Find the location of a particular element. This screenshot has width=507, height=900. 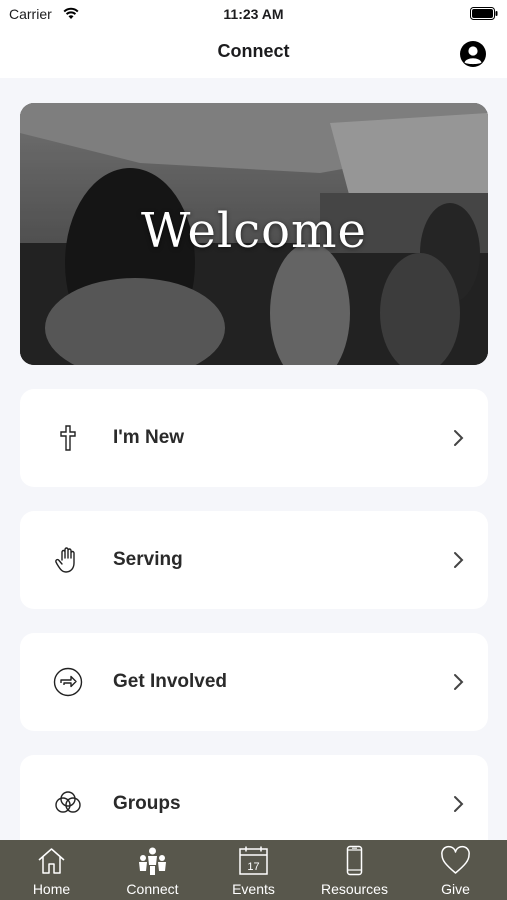

card-serving: Serving is located at coordinates (254, 560).